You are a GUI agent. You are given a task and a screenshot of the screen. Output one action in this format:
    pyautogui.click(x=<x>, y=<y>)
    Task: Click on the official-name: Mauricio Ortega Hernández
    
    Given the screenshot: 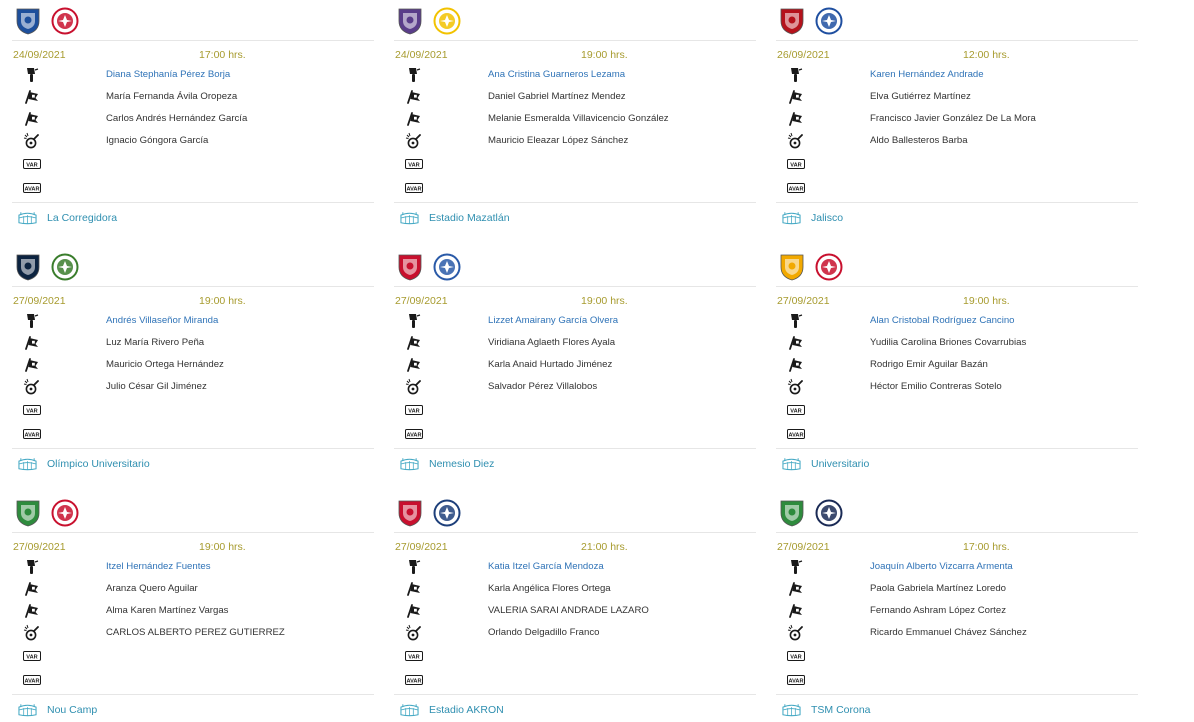 What is the action you would take?
    pyautogui.click(x=165, y=364)
    